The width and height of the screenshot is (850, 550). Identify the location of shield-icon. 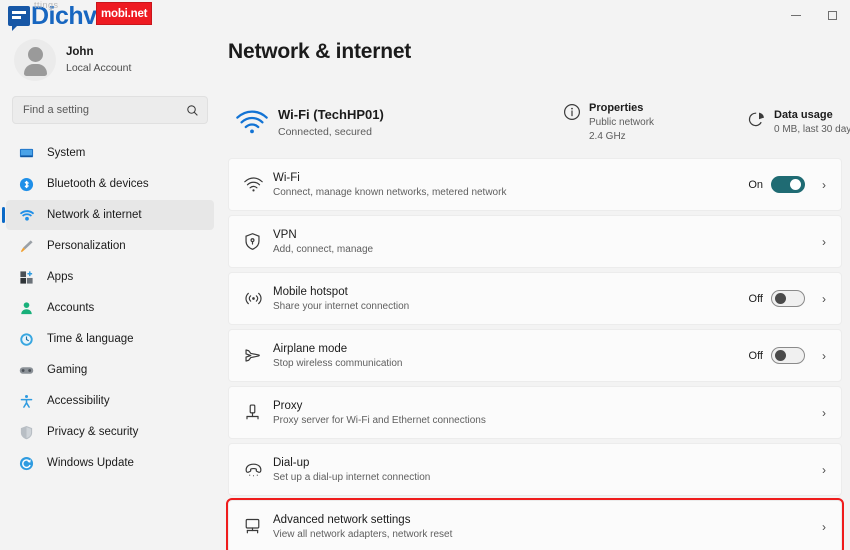
(26, 432).